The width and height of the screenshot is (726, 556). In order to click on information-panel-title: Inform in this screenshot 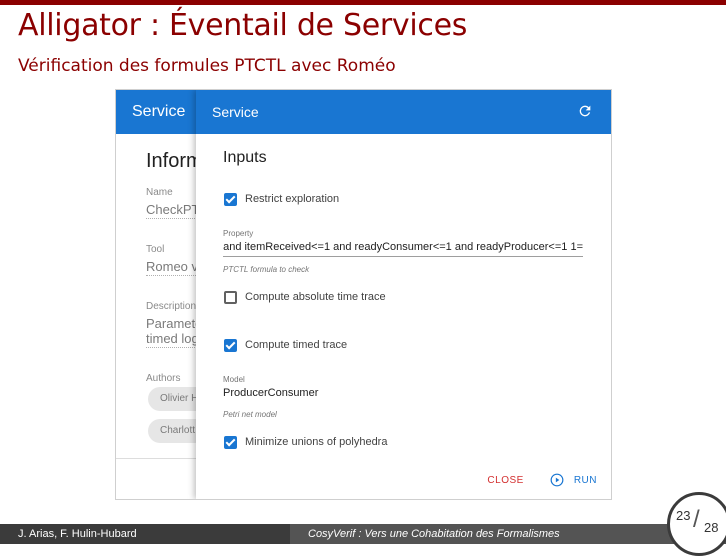, I will do `click(174, 161)`.